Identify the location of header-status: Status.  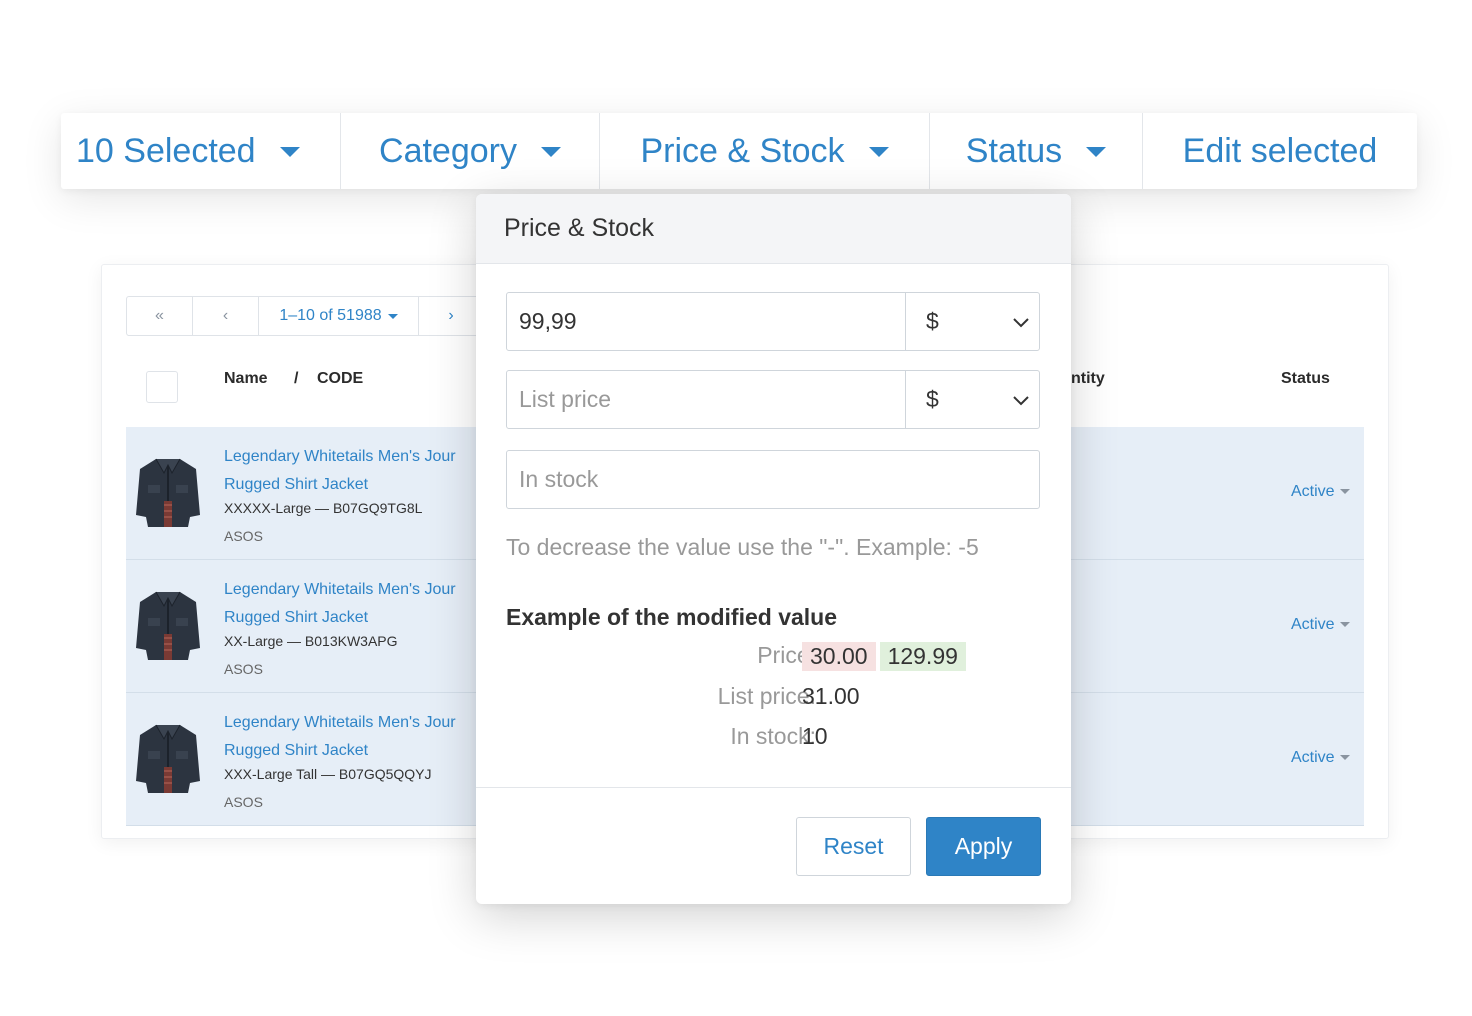
(1305, 379).